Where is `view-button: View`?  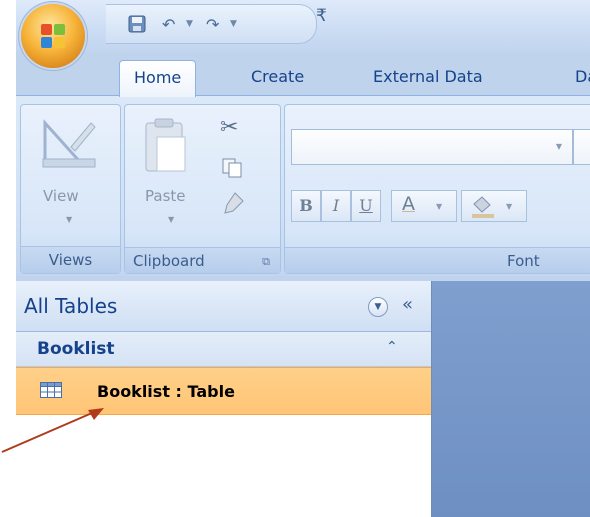 view-button: View is located at coordinates (61, 196).